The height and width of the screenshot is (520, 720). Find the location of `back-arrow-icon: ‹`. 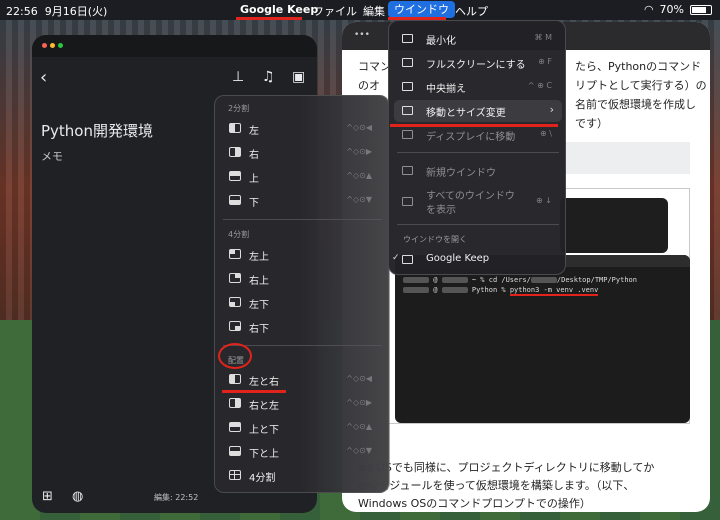

back-arrow-icon: ‹ is located at coordinates (43, 77).